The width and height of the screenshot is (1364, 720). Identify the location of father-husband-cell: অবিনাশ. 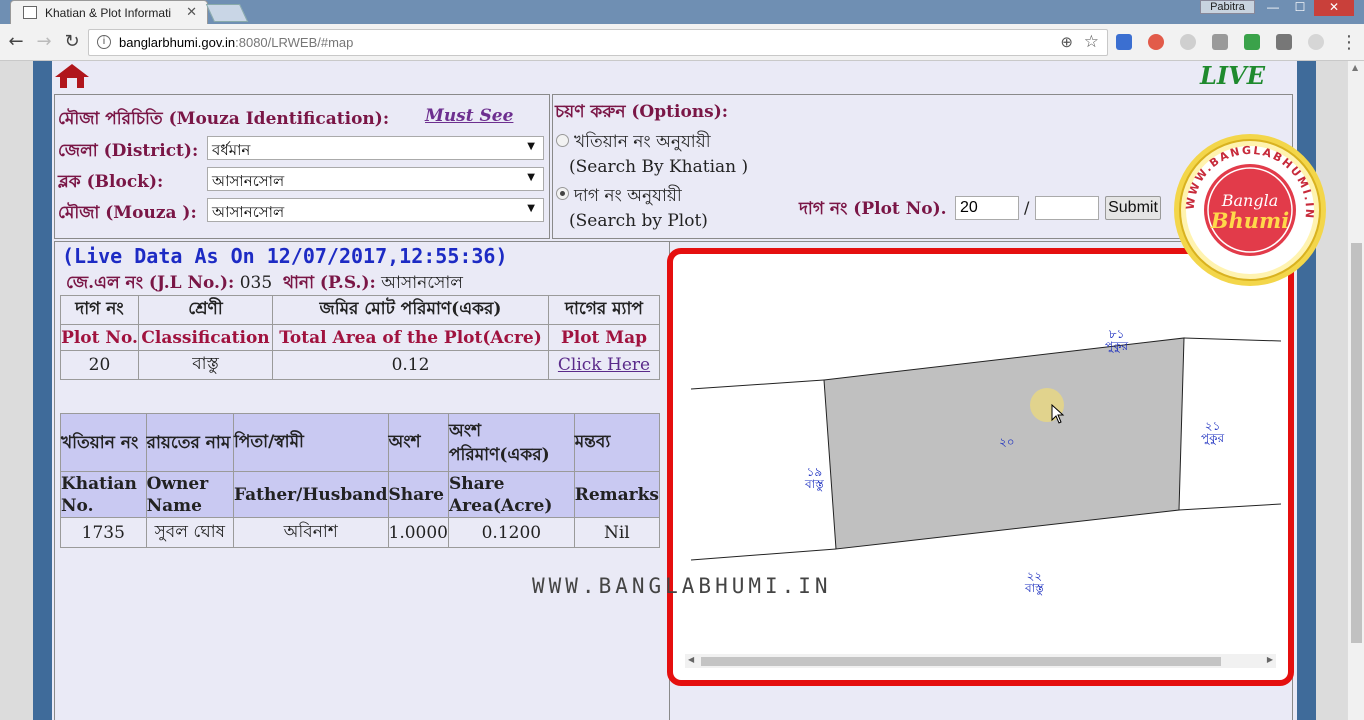
(311, 532).